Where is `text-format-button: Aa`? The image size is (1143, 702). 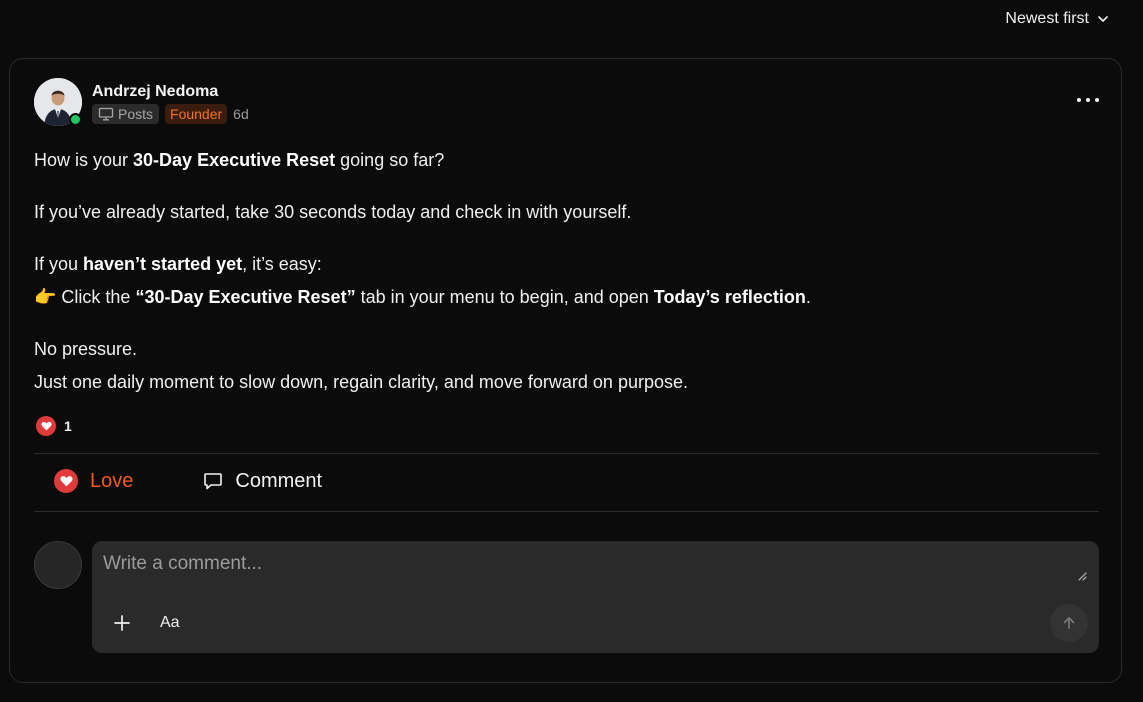 text-format-button: Aa is located at coordinates (170, 623).